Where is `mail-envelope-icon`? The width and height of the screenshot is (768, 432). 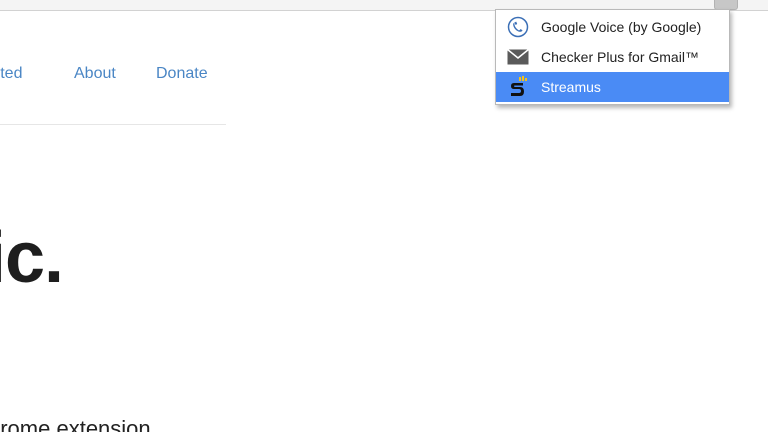 mail-envelope-icon is located at coordinates (518, 57).